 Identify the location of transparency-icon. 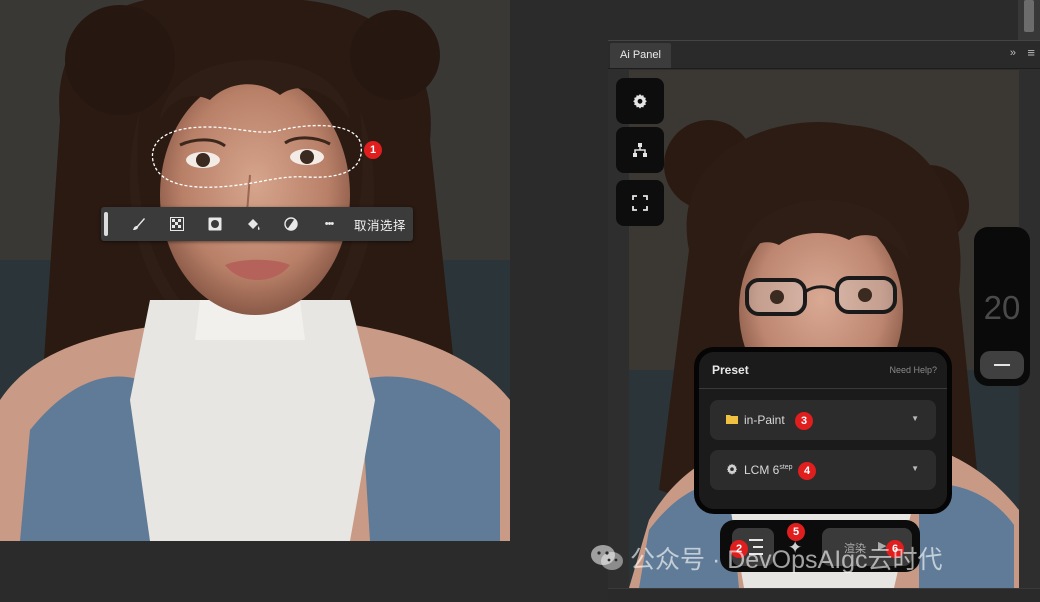
(177, 224).